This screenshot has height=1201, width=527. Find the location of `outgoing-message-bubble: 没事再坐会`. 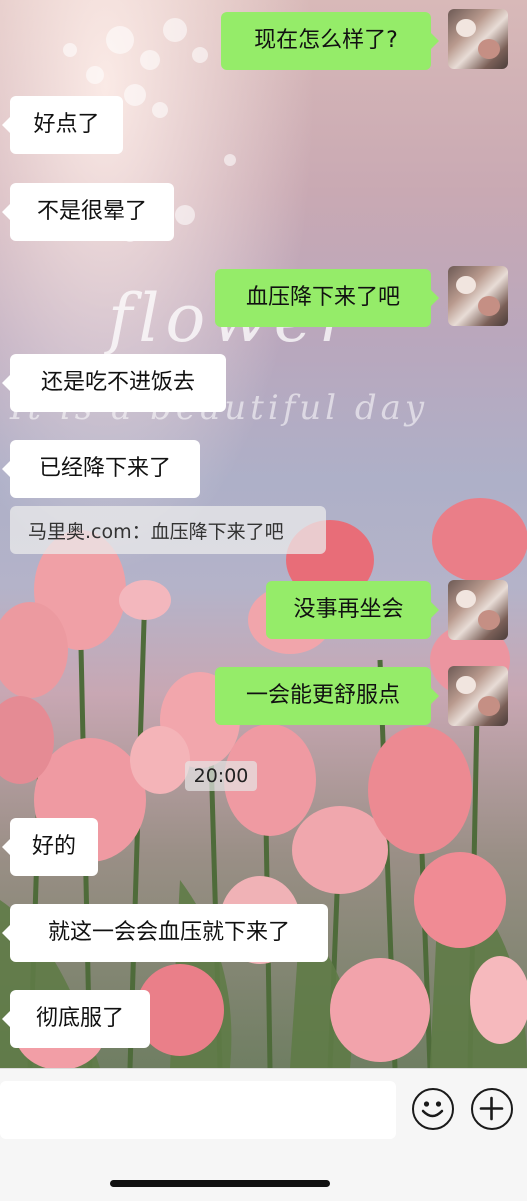

outgoing-message-bubble: 没事再坐会 is located at coordinates (352, 610).